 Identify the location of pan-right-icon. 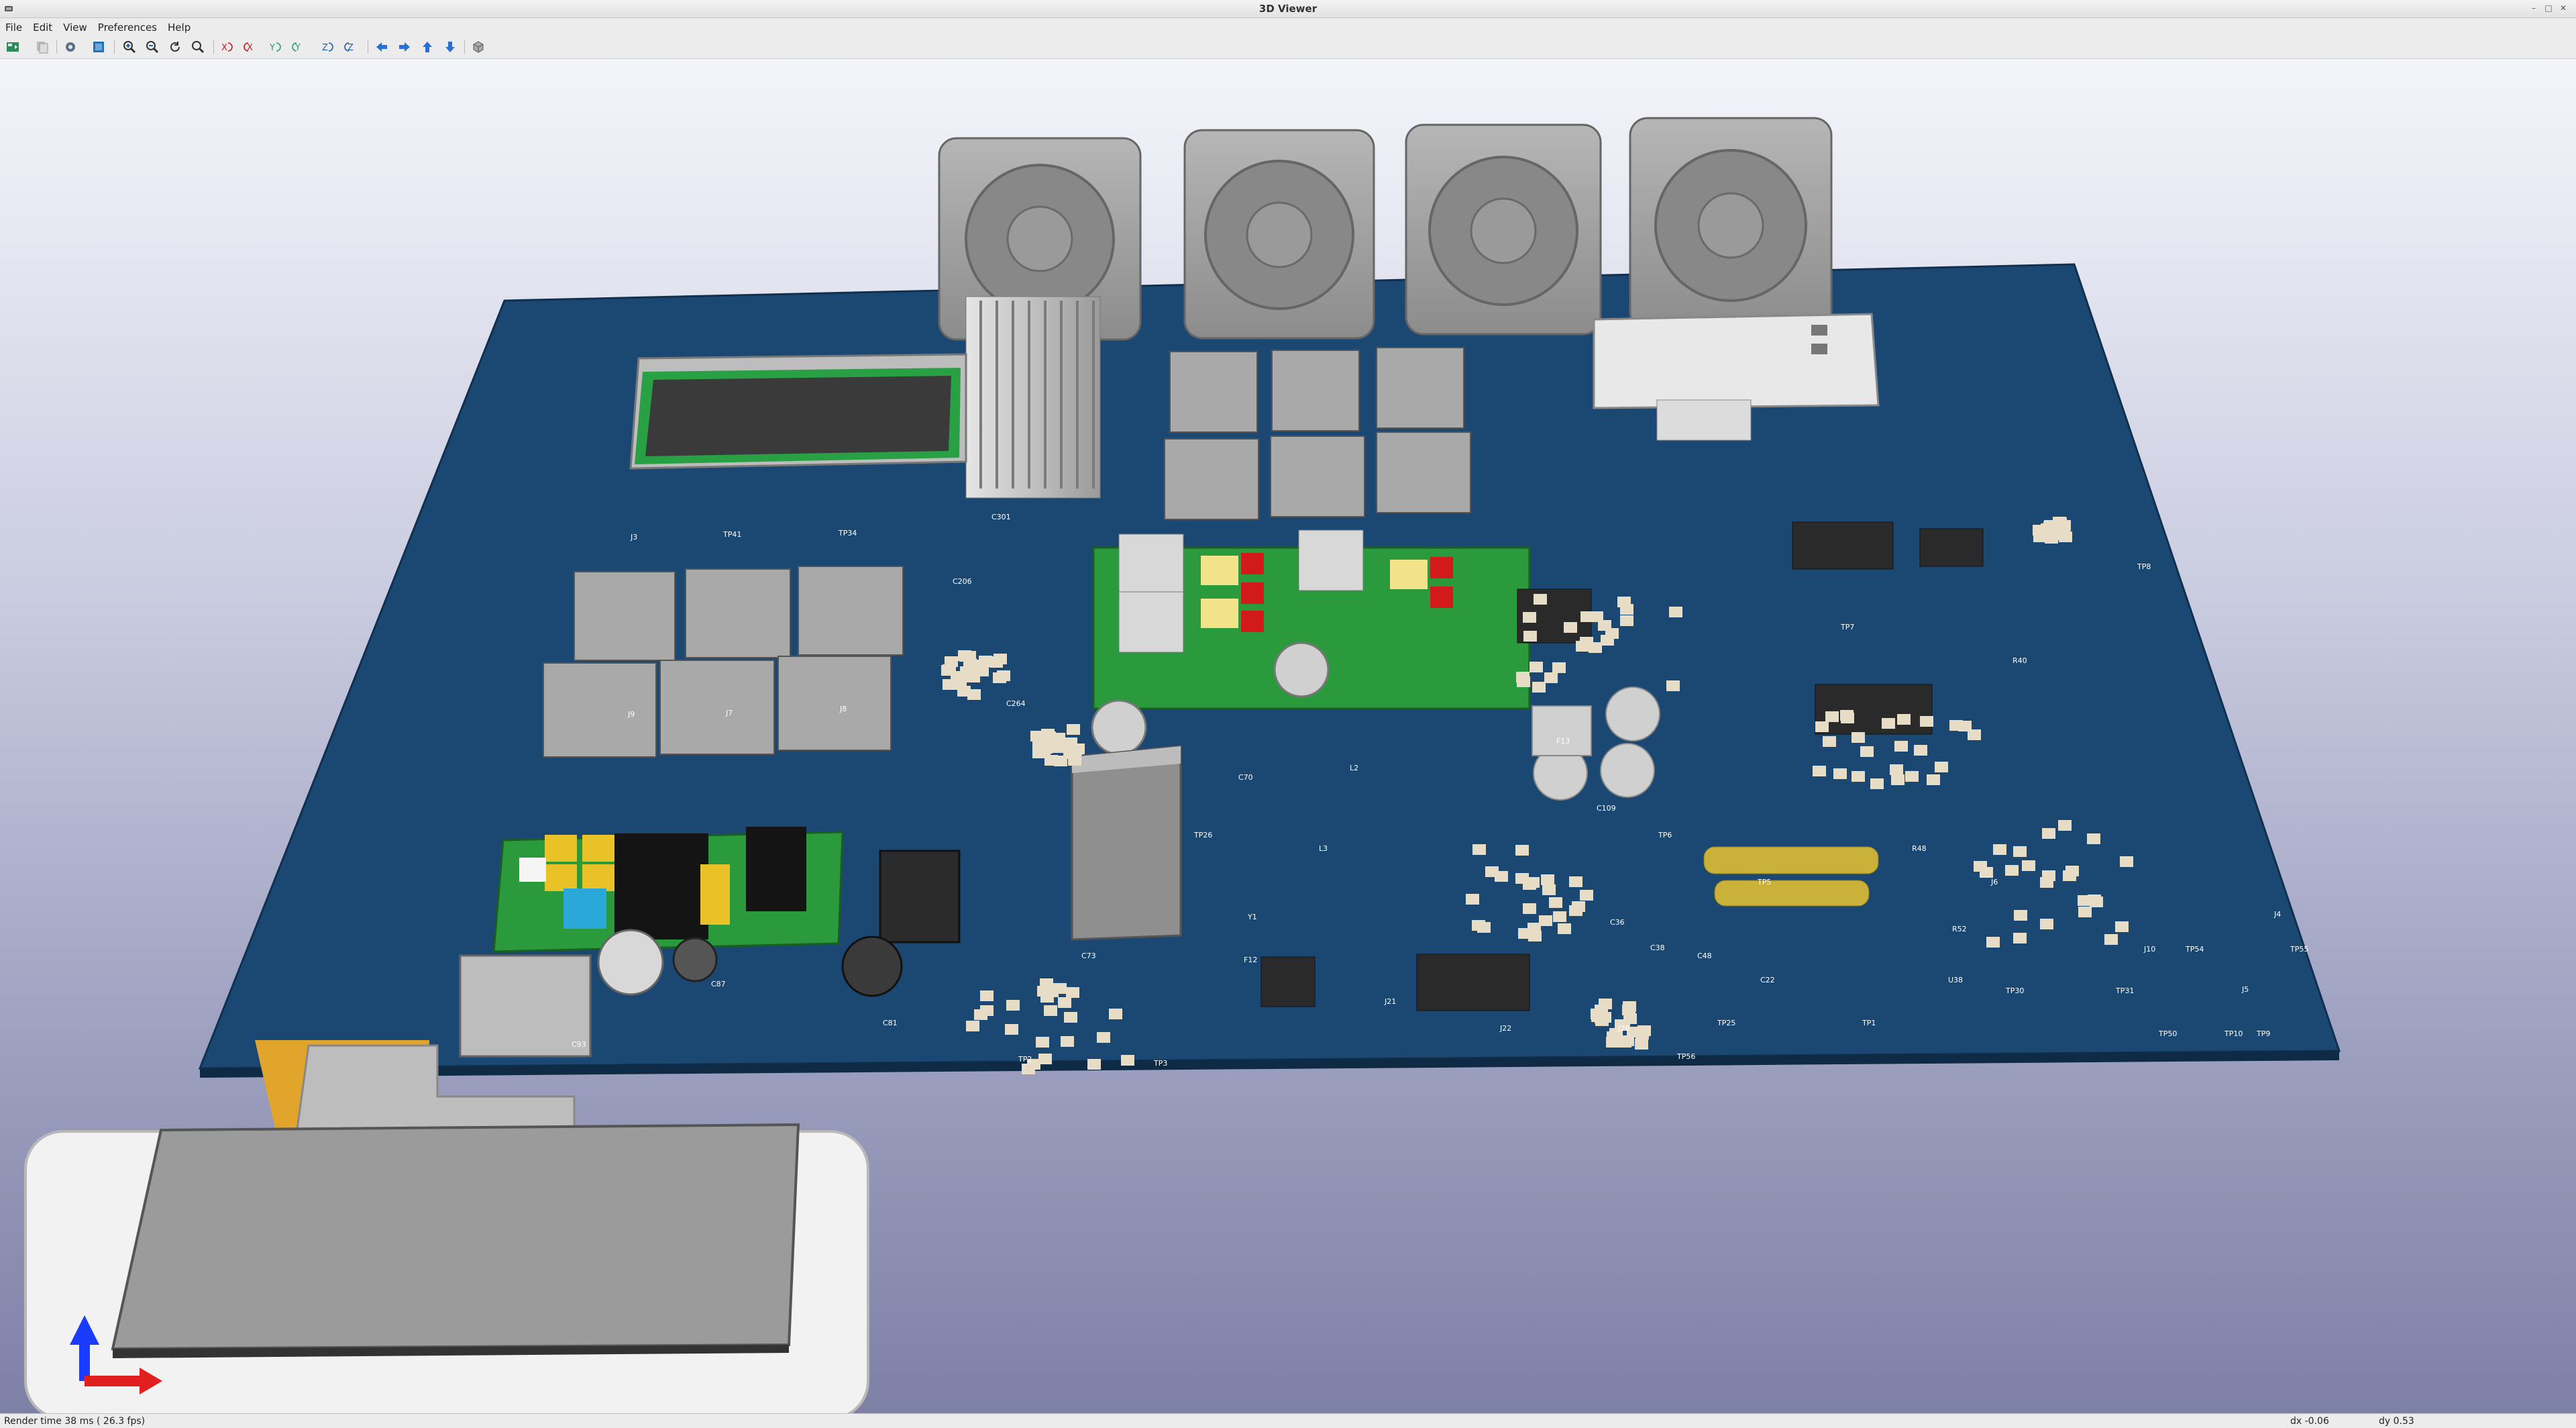
(404, 47).